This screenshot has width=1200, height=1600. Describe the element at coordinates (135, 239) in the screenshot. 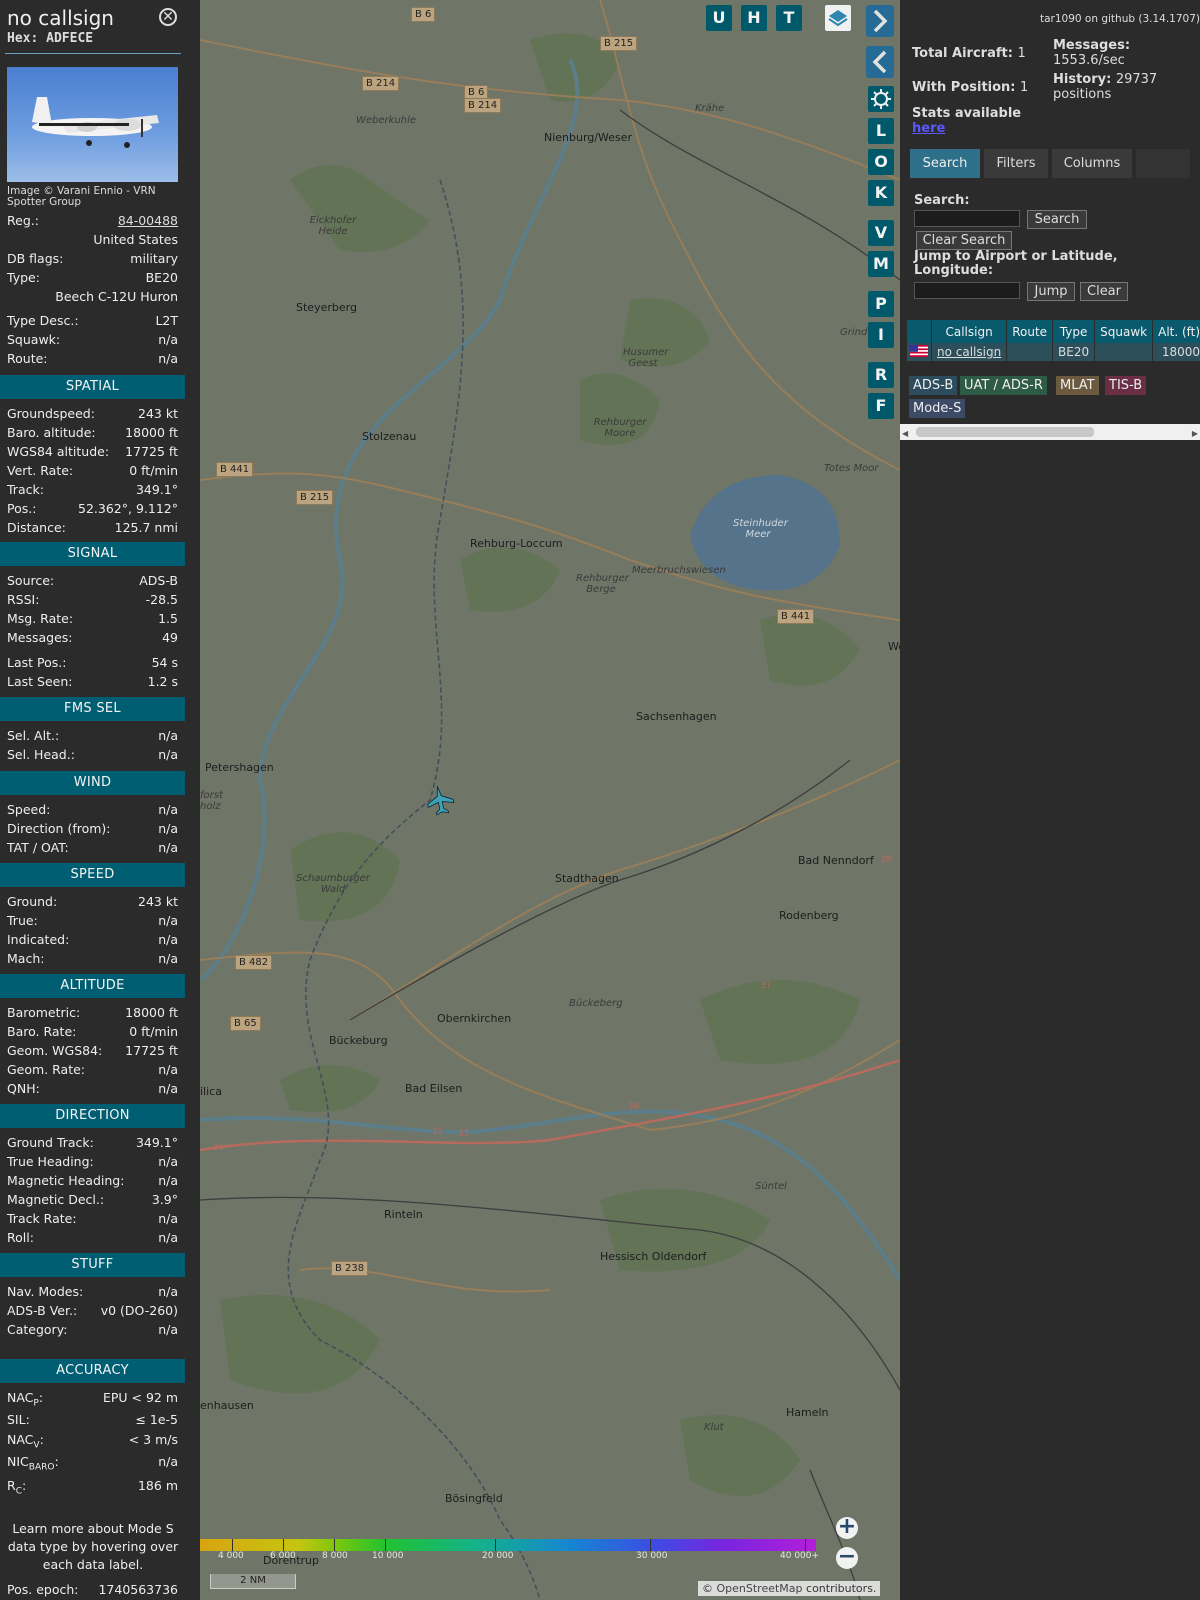

I see `country-row: United States` at that location.